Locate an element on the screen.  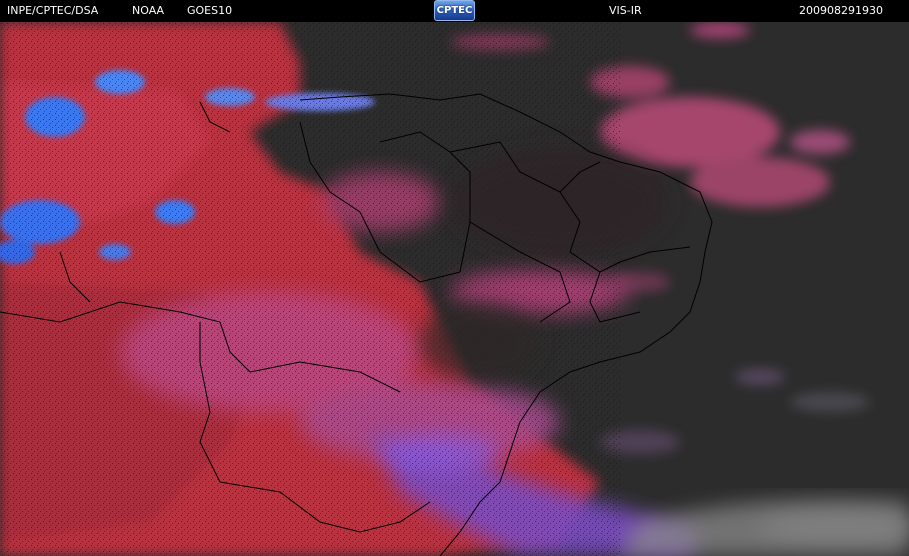
header-timestamp: 200908291930 is located at coordinates (841, 10).